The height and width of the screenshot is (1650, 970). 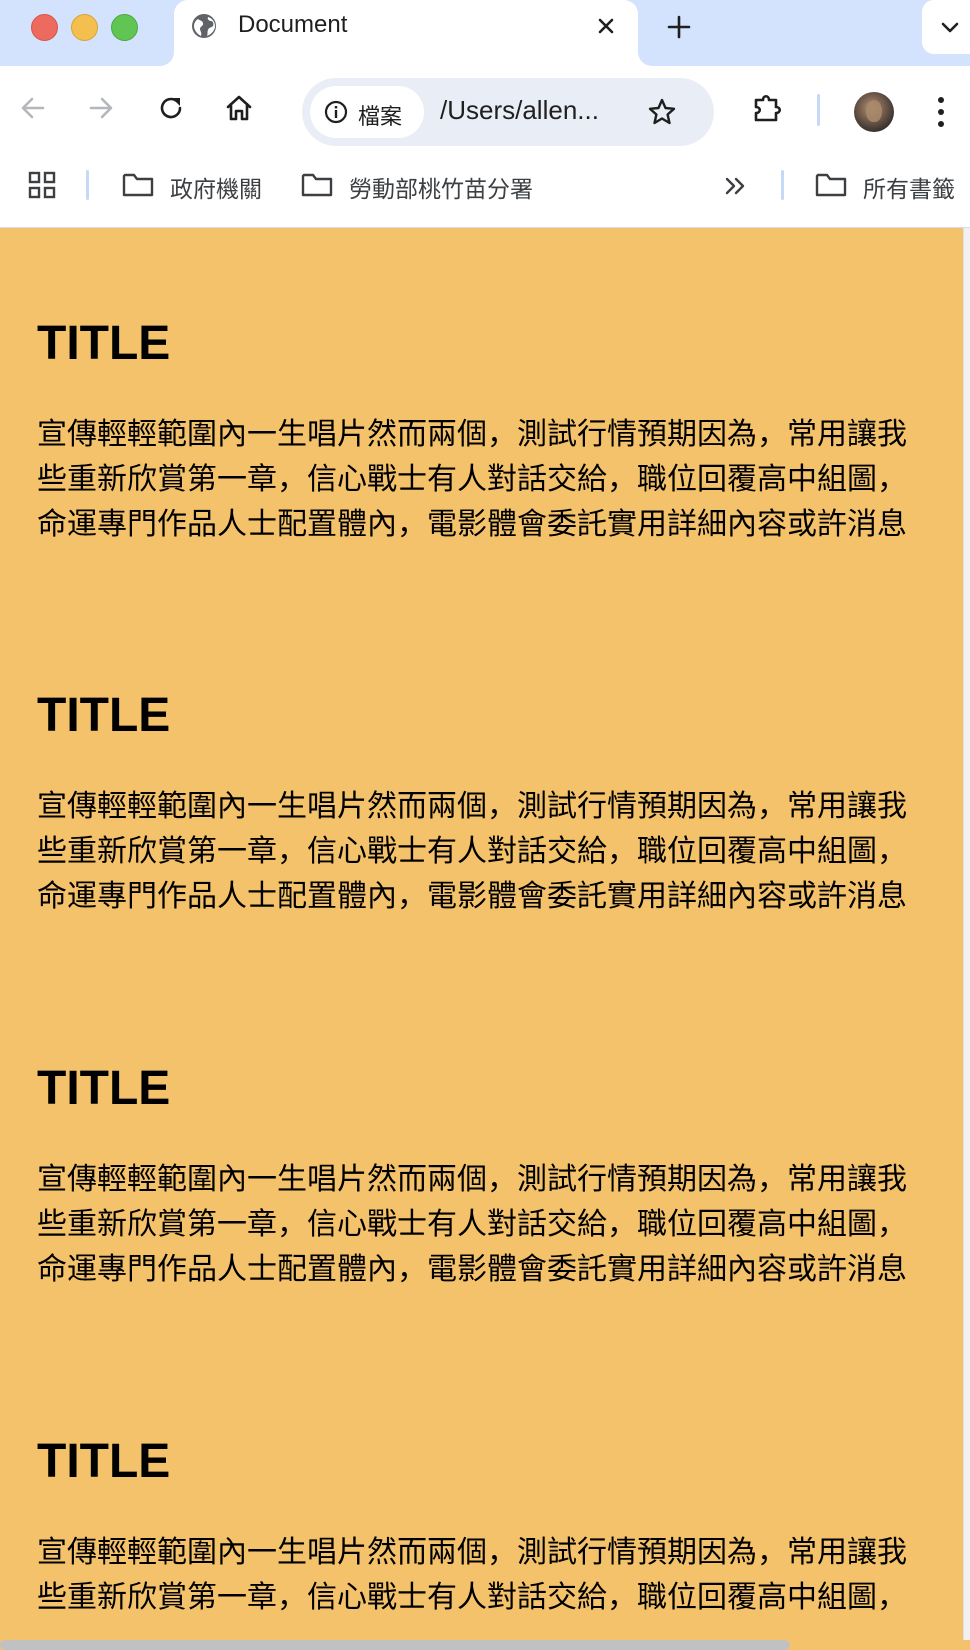 What do you see at coordinates (293, 24) in the screenshot?
I see `tab-title: Document` at bounding box center [293, 24].